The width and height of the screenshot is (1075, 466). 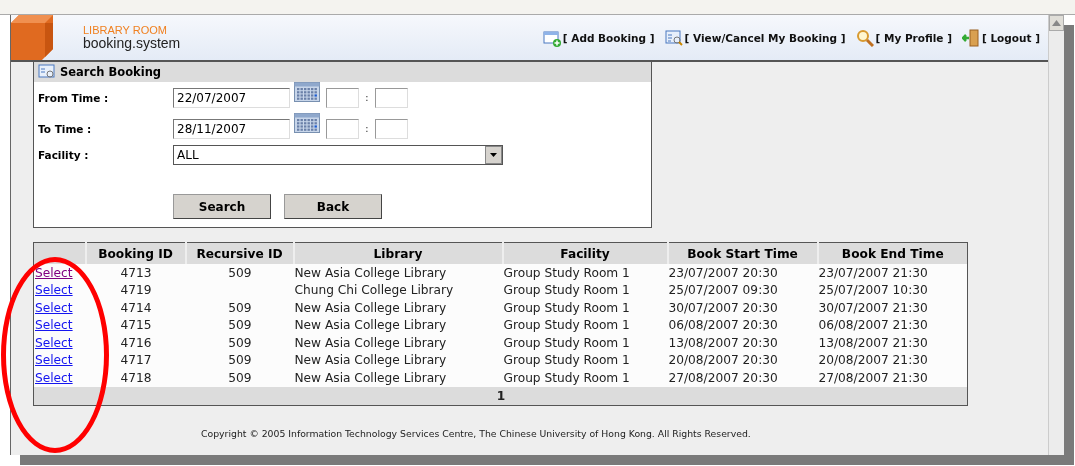 I want to click on table-cell: 06/08/2007 20:30, so click(x=742, y=325).